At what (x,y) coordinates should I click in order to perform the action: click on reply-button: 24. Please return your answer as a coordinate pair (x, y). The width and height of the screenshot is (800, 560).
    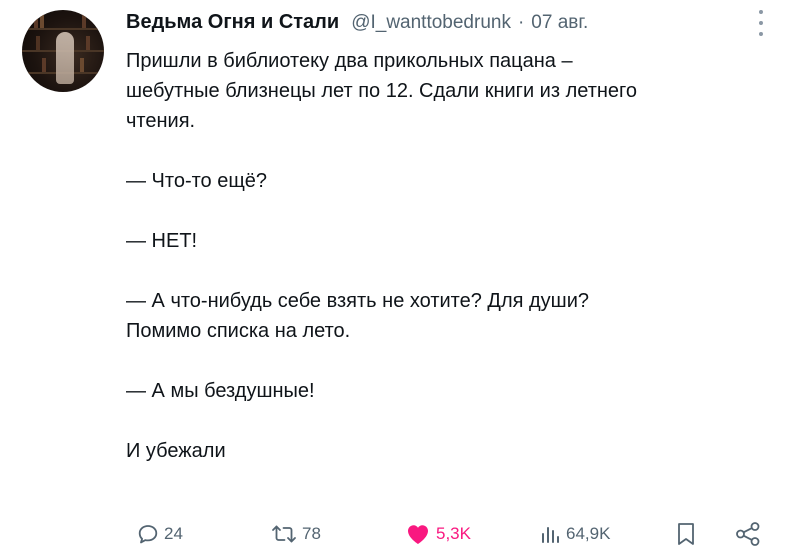
    Looking at the image, I should click on (159, 534).